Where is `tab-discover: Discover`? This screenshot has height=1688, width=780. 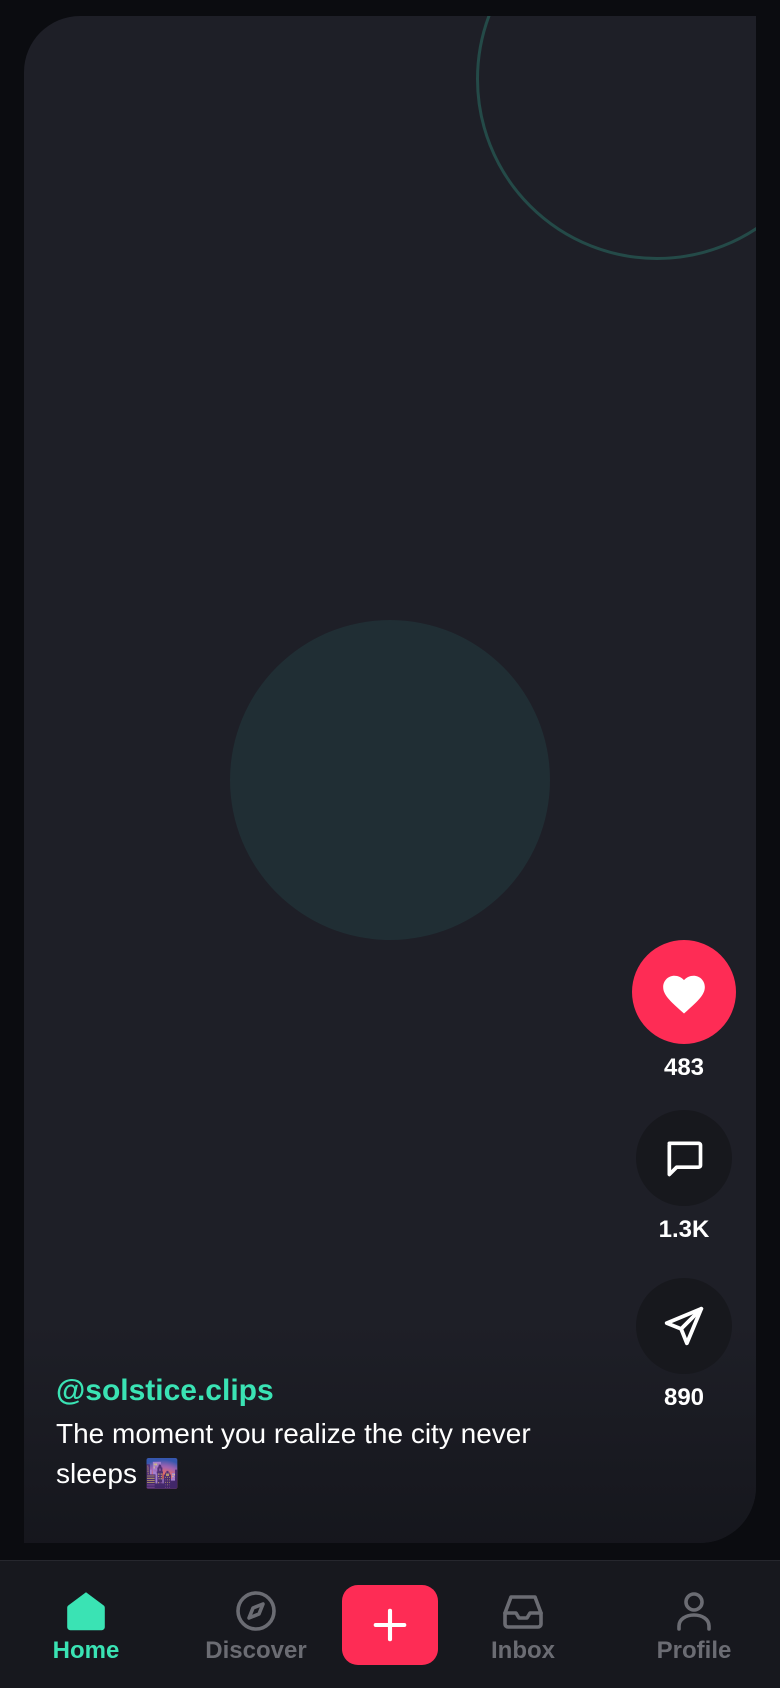 tab-discover: Discover is located at coordinates (256, 1626).